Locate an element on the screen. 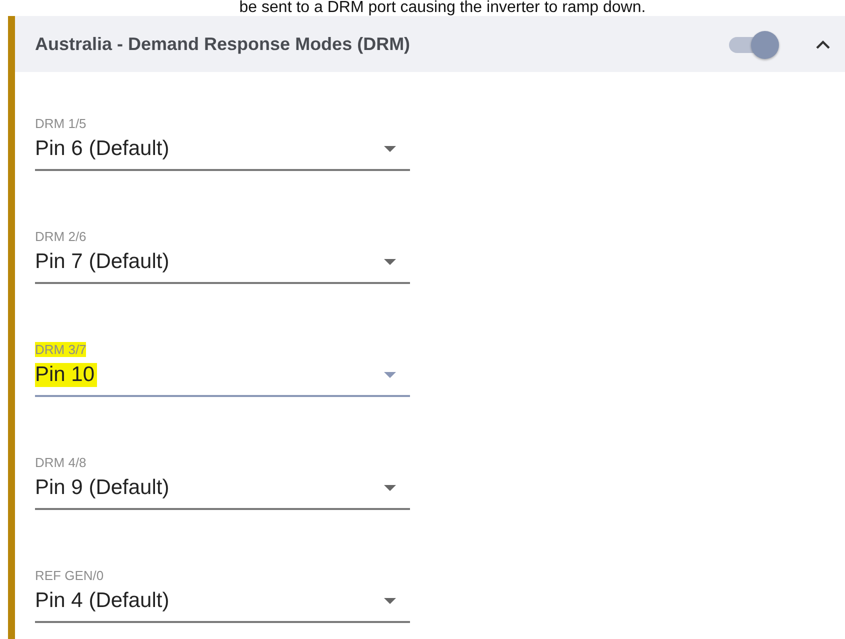 The width and height of the screenshot is (845, 639). pin-dropdown: Pin 6 (Default) is located at coordinates (222, 154).